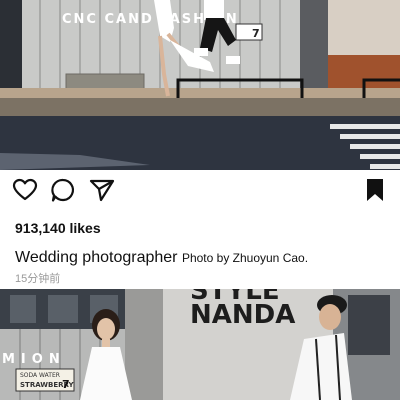 The width and height of the screenshot is (400, 400). What do you see at coordinates (245, 258) in the screenshot?
I see `caption-credit-text: Photo by Zhuoyun Cao.` at bounding box center [245, 258].